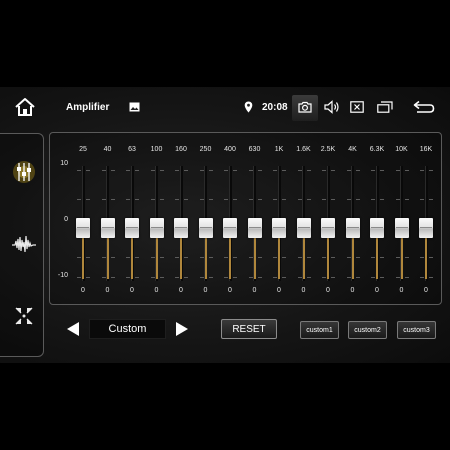 The image size is (450, 450). Describe the element at coordinates (66, 219) in the screenshot. I see `db-label-zero: 0` at that location.